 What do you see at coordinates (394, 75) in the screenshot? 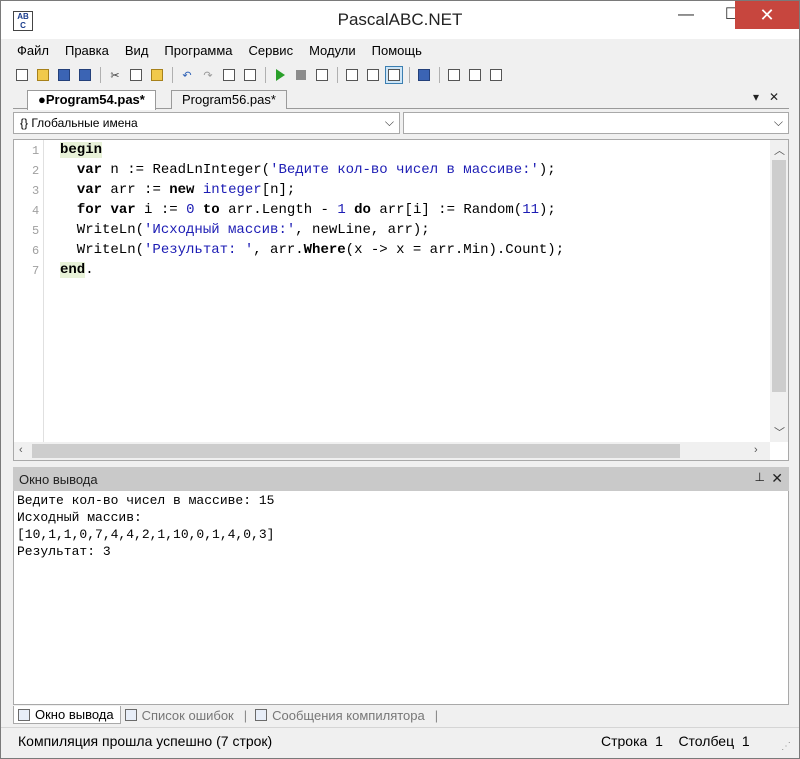
I see `output-window-icon` at bounding box center [394, 75].